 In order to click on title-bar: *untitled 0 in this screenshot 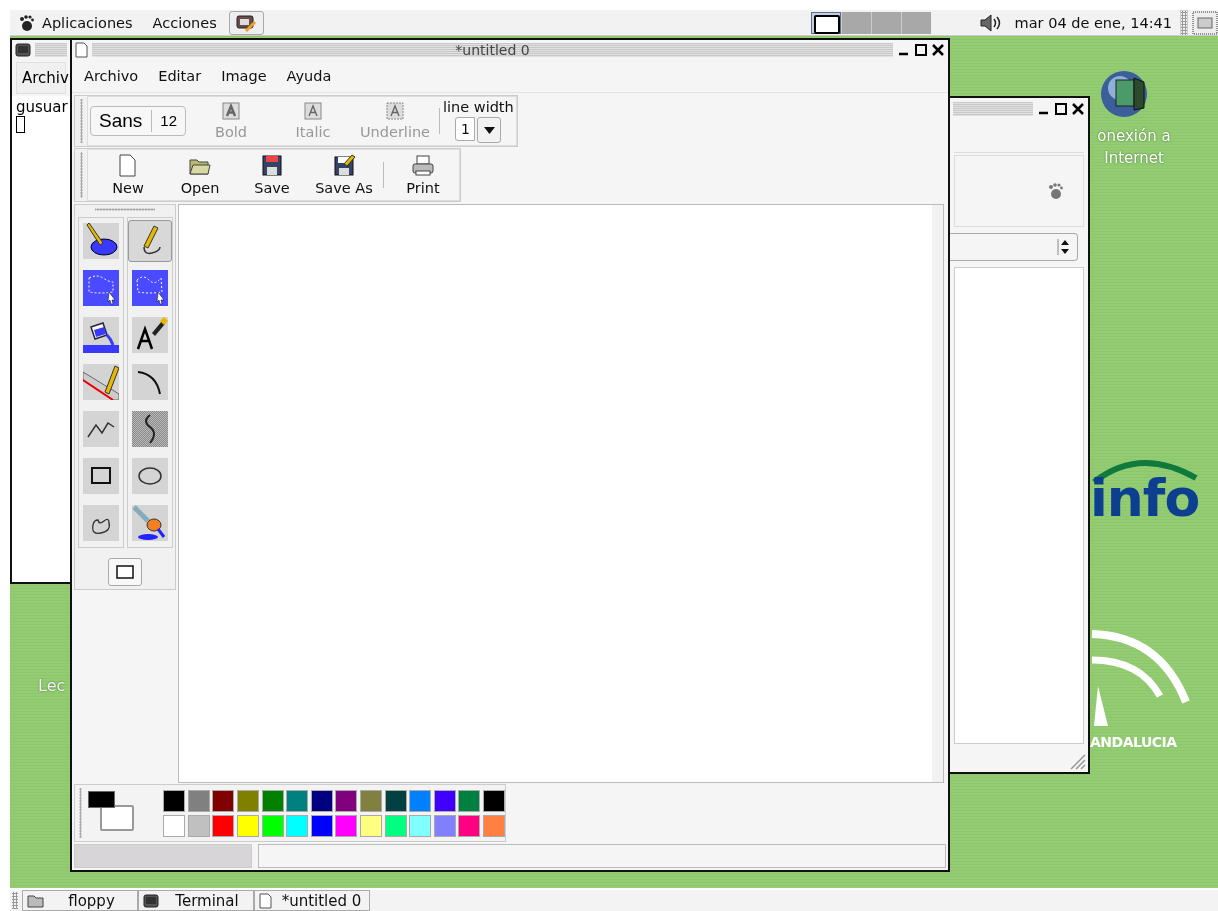, I will do `click(492, 50)`.